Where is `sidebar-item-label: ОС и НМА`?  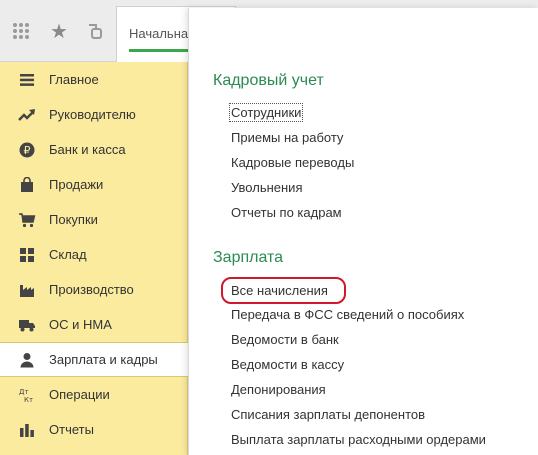 sidebar-item-label: ОС и НМА is located at coordinates (80, 324).